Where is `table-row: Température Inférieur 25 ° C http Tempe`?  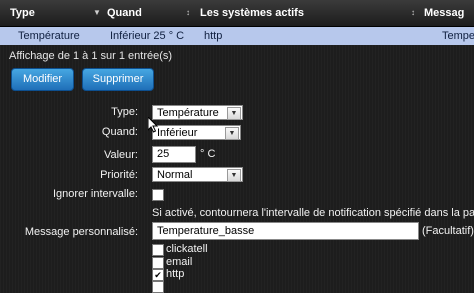 table-row: Température Inférieur 25 ° C http Tempe is located at coordinates (237, 36).